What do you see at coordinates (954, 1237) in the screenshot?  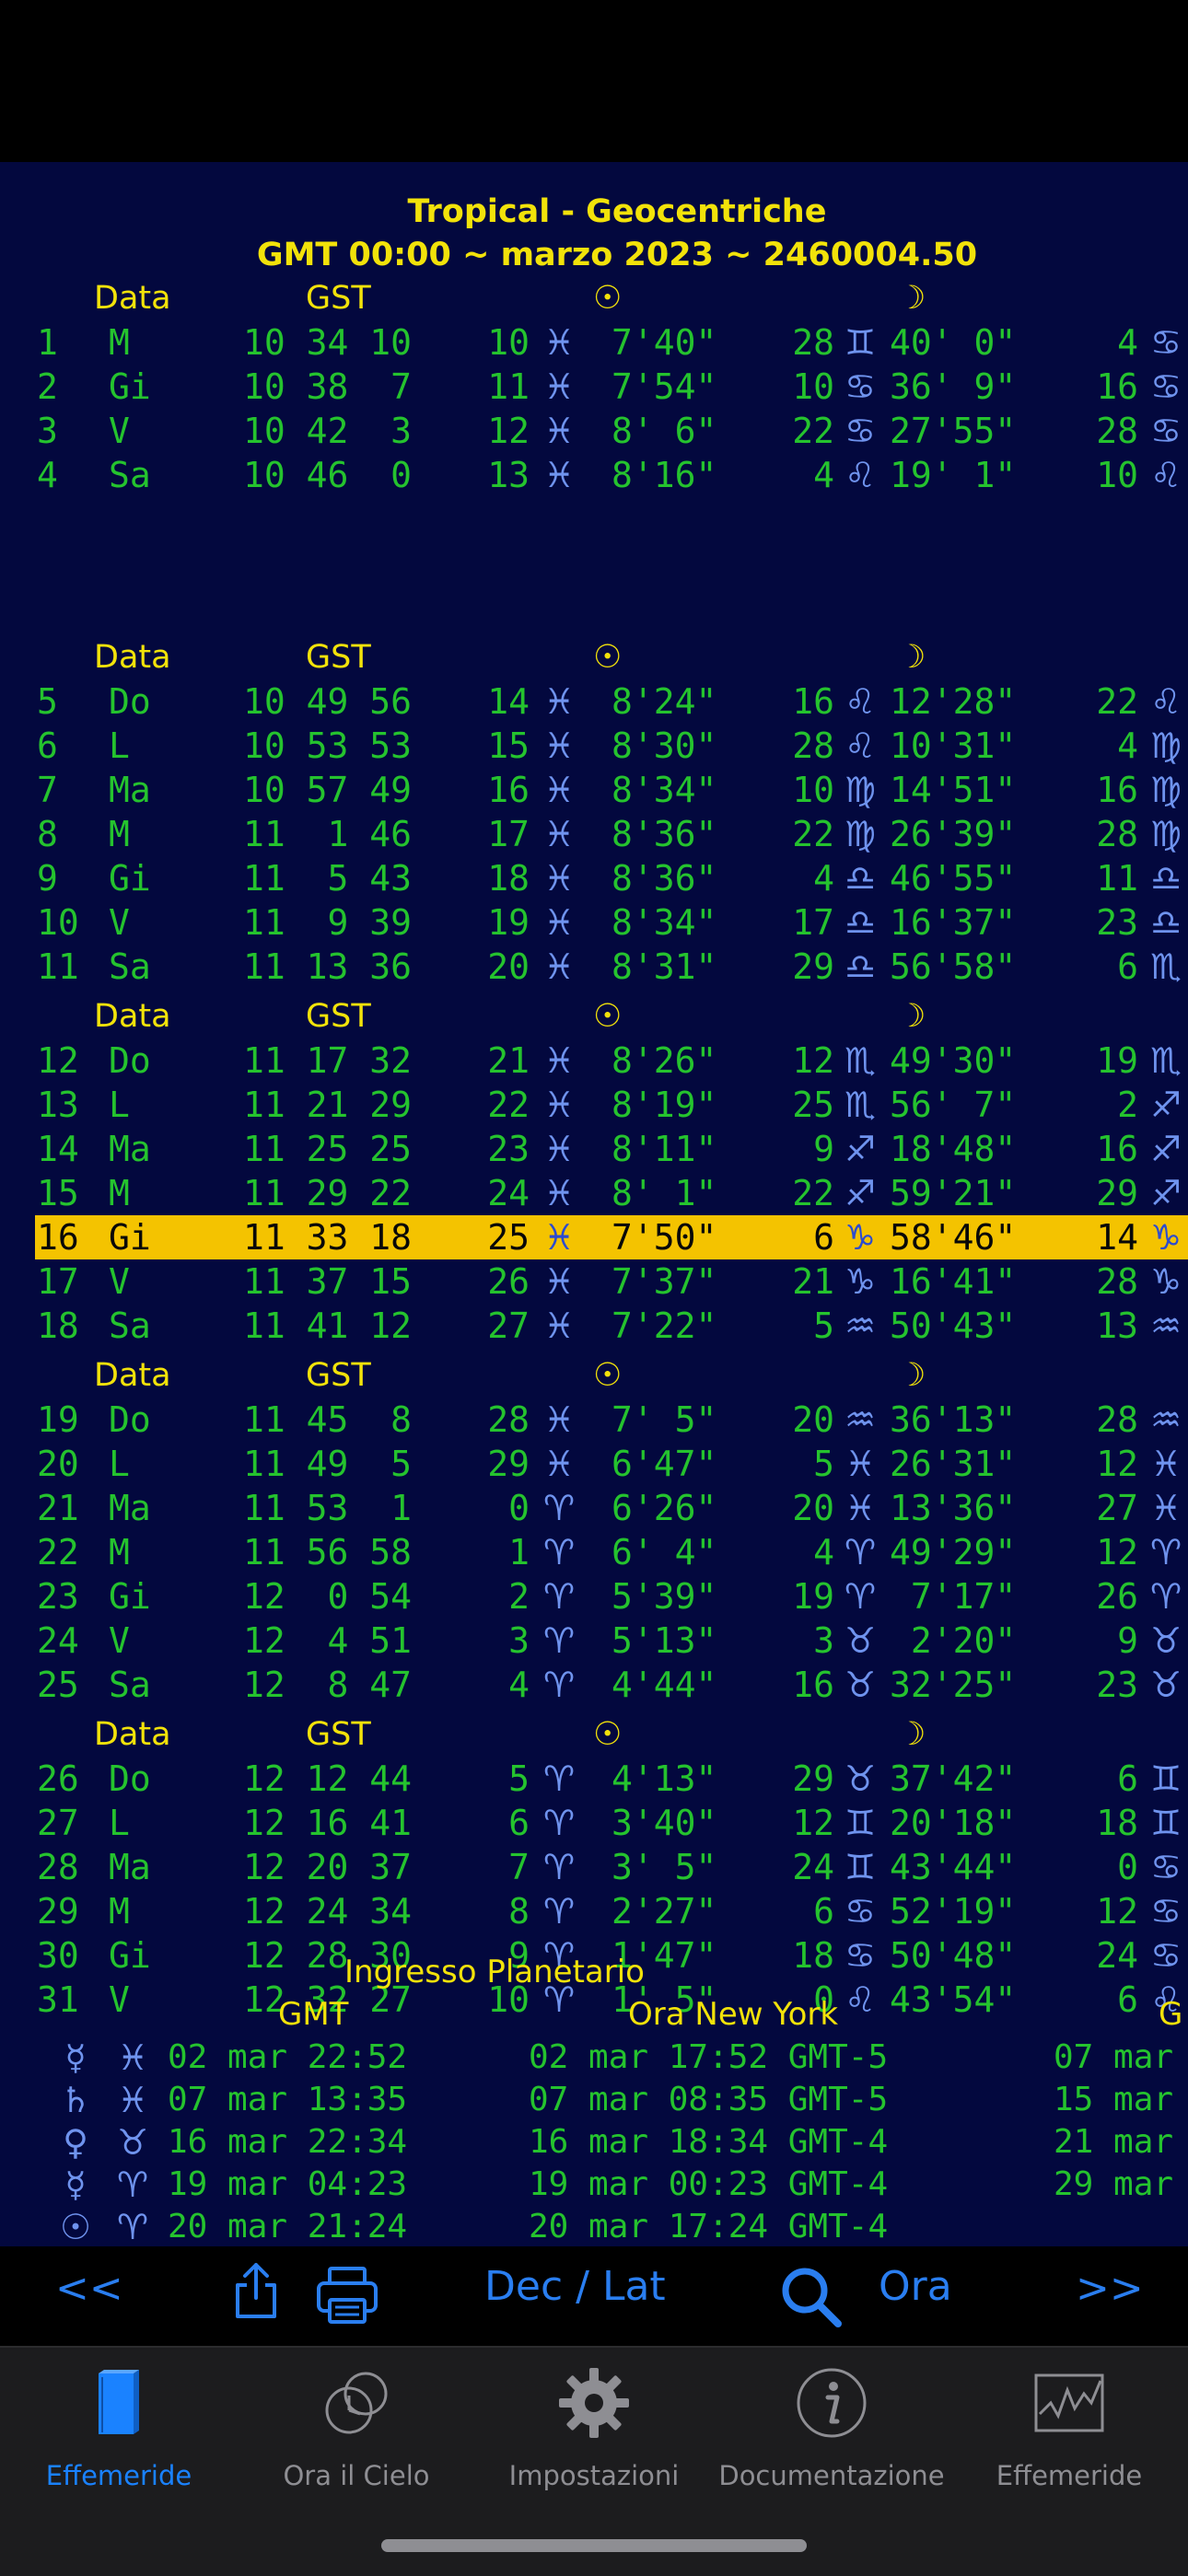 I see `moon-minutes: 58'46"` at bounding box center [954, 1237].